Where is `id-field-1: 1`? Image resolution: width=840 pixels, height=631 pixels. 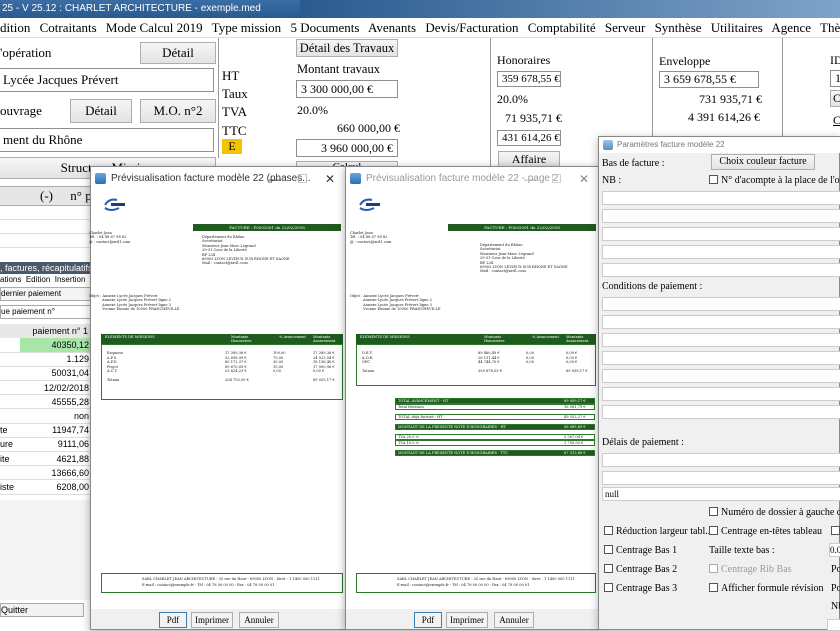
id-field-1: 1 is located at coordinates (835, 78).